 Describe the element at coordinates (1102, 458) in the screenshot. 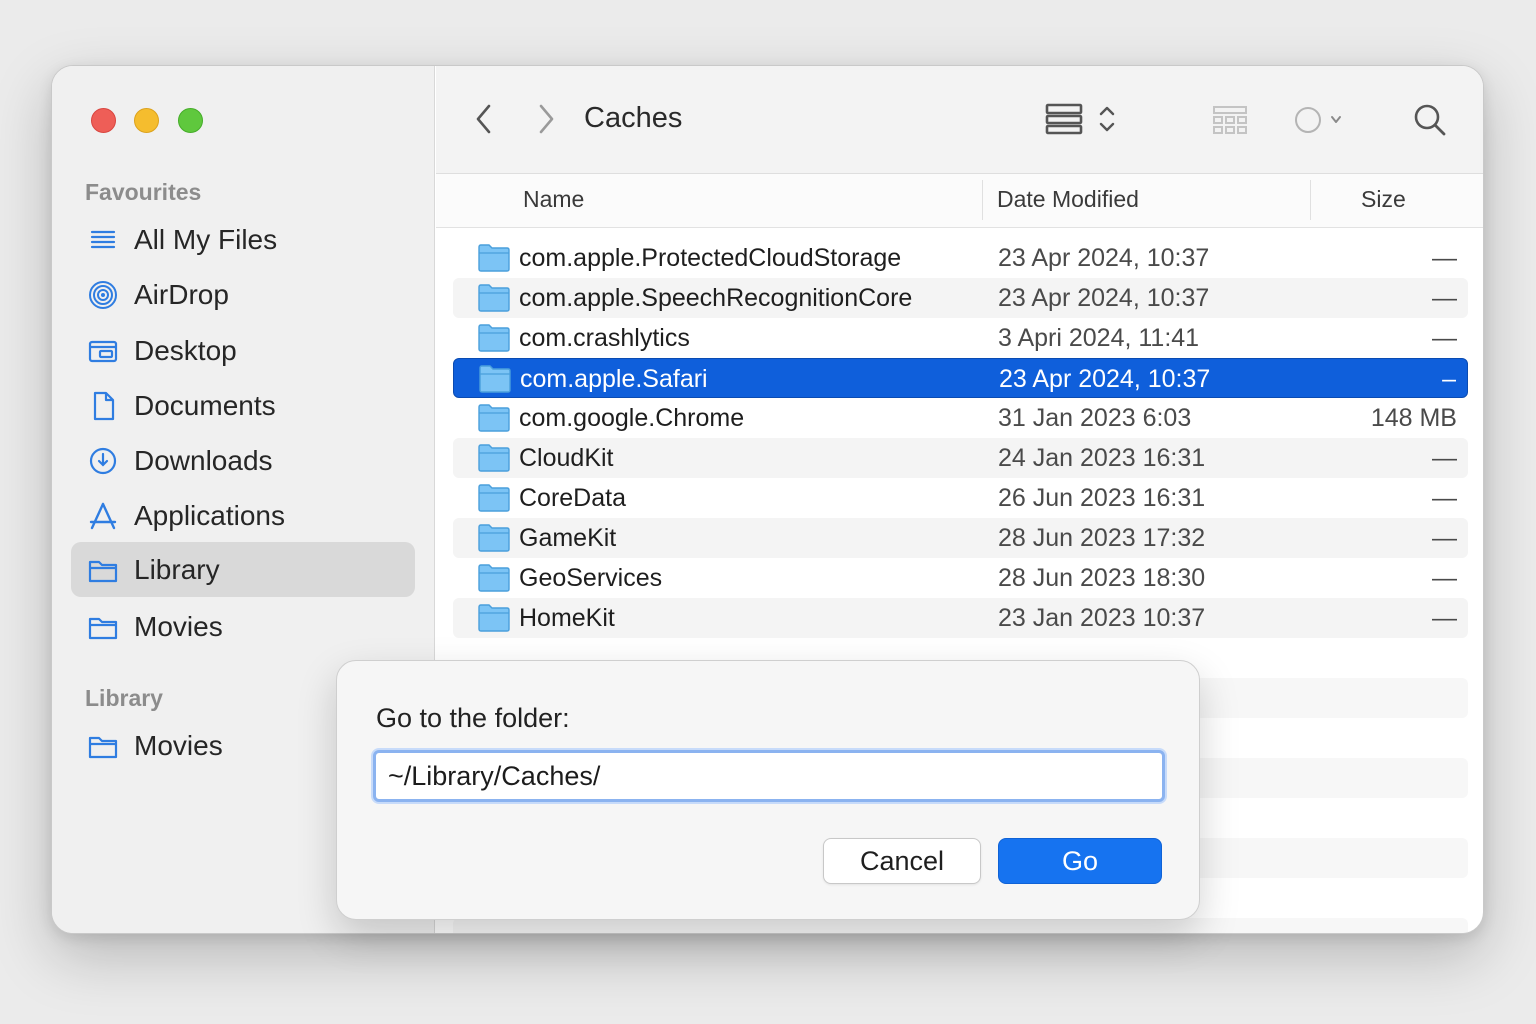

I see `file-date: 24 Jan 2023 16:31` at that location.